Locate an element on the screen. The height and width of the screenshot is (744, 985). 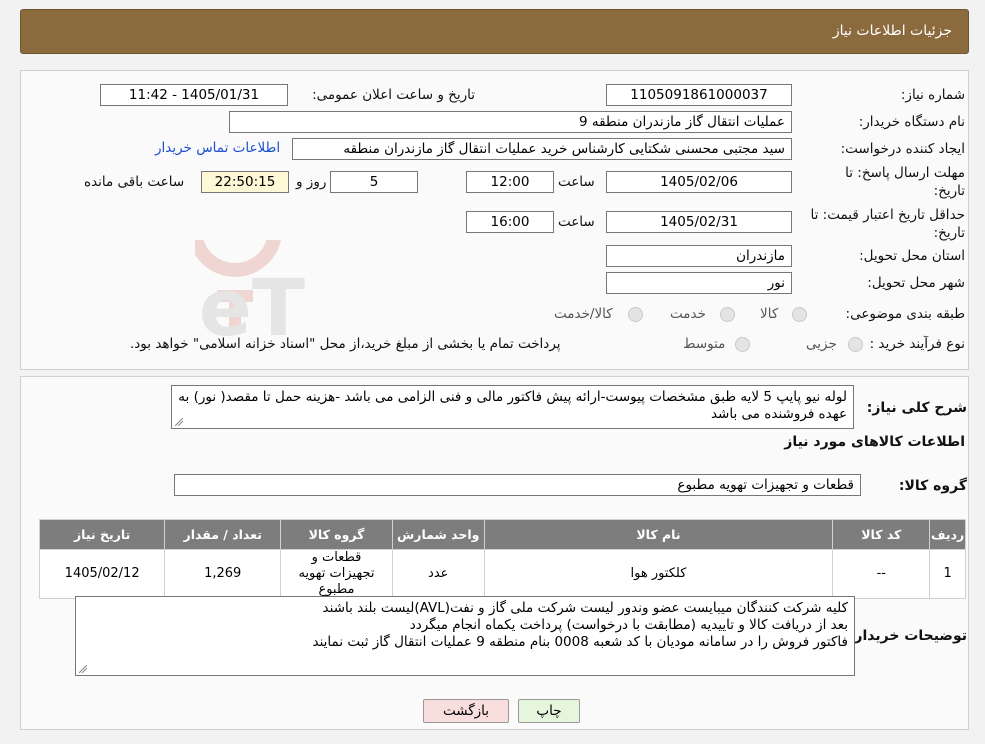
need-number-label: شماره نیاز: is located at coordinates (932, 95).